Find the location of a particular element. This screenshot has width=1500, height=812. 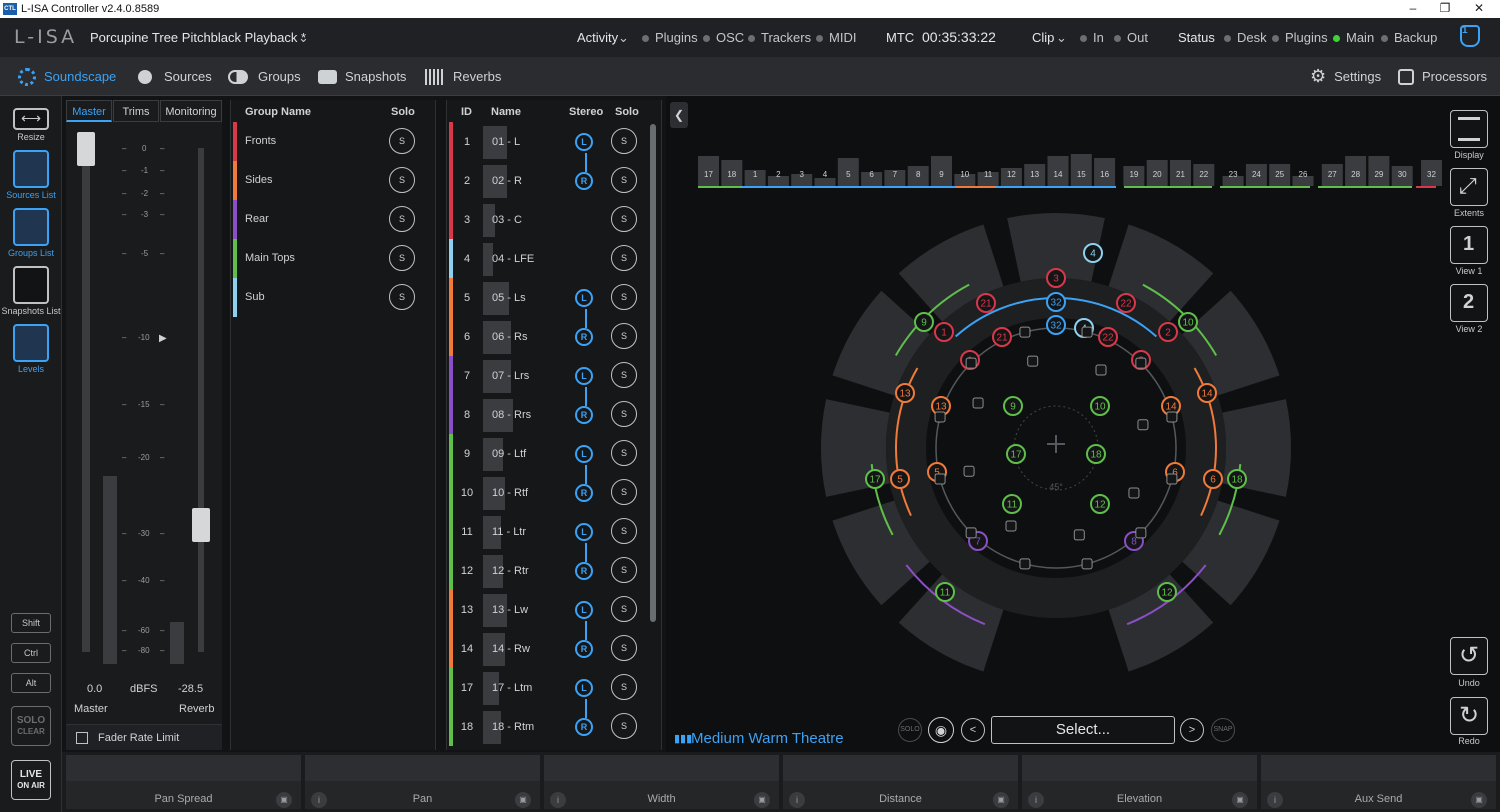

source-row: 8 08 - Rrs R S is located at coordinates (554, 414).